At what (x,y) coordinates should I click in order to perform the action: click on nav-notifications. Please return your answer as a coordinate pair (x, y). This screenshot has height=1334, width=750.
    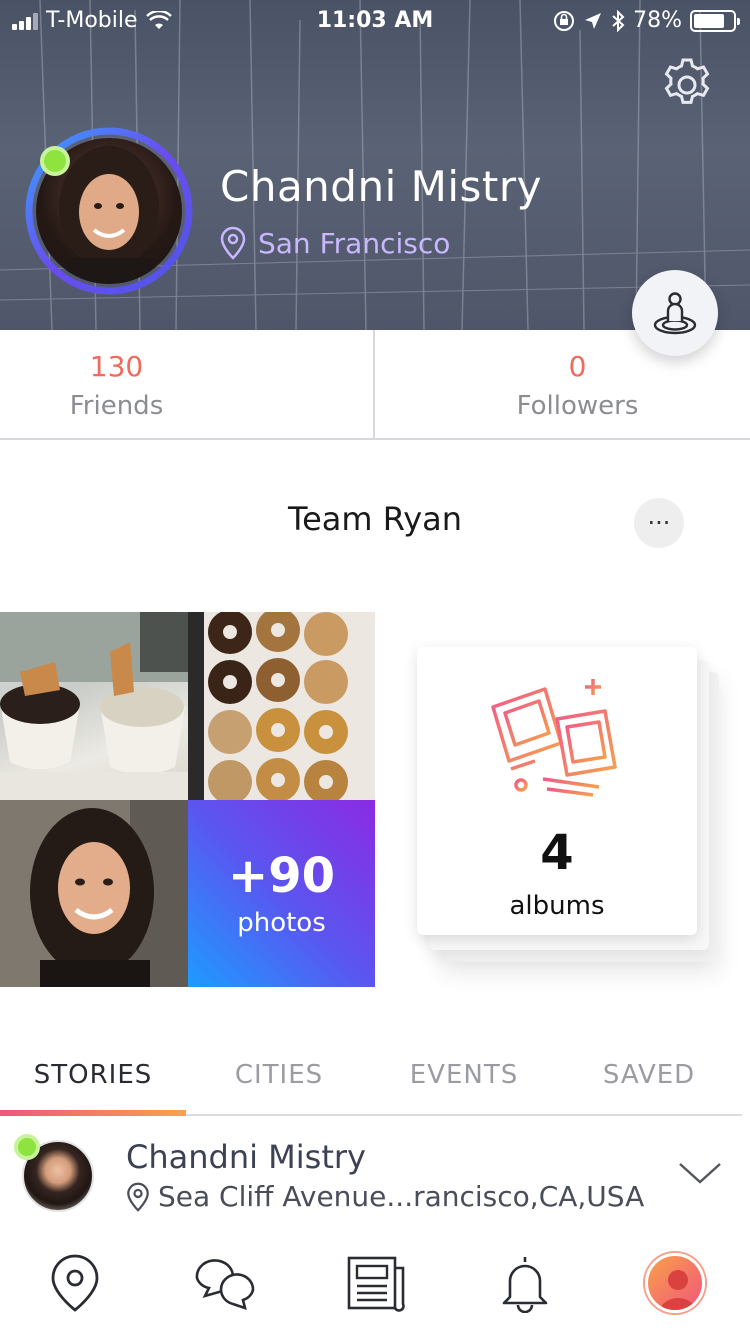
    Looking at the image, I should click on (525, 1283).